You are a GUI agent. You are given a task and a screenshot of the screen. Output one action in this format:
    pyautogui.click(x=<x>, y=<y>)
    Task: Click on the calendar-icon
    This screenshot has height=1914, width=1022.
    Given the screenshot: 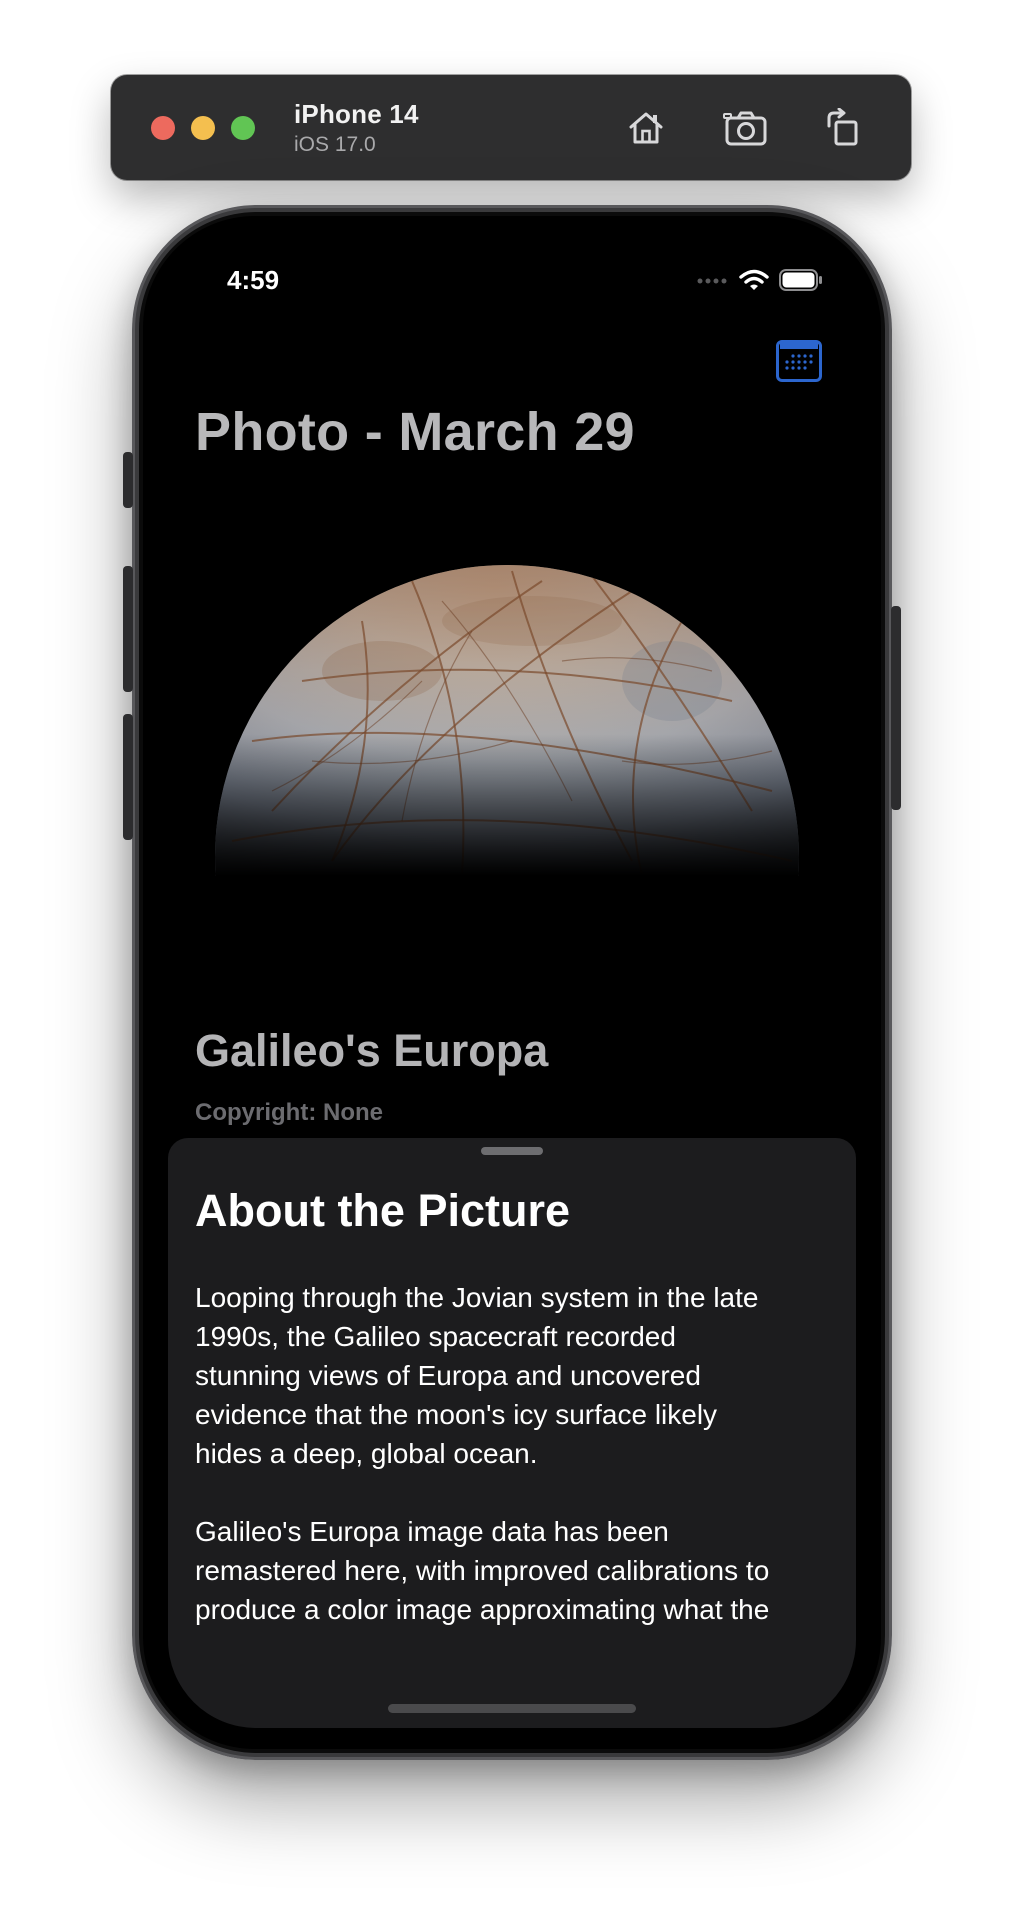 What is the action you would take?
    pyautogui.click(x=799, y=356)
    